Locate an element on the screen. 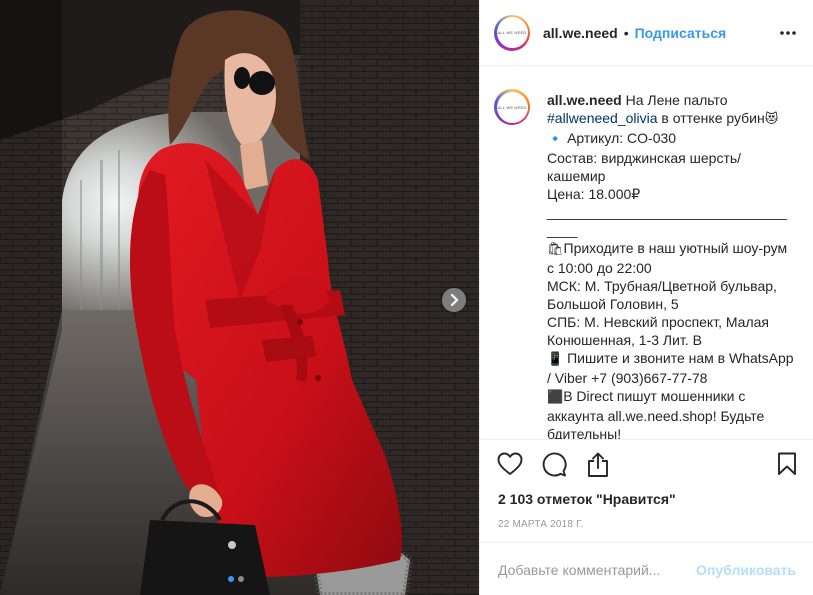 The height and width of the screenshot is (595, 813). carousel-indicator is located at coordinates (236, 579).